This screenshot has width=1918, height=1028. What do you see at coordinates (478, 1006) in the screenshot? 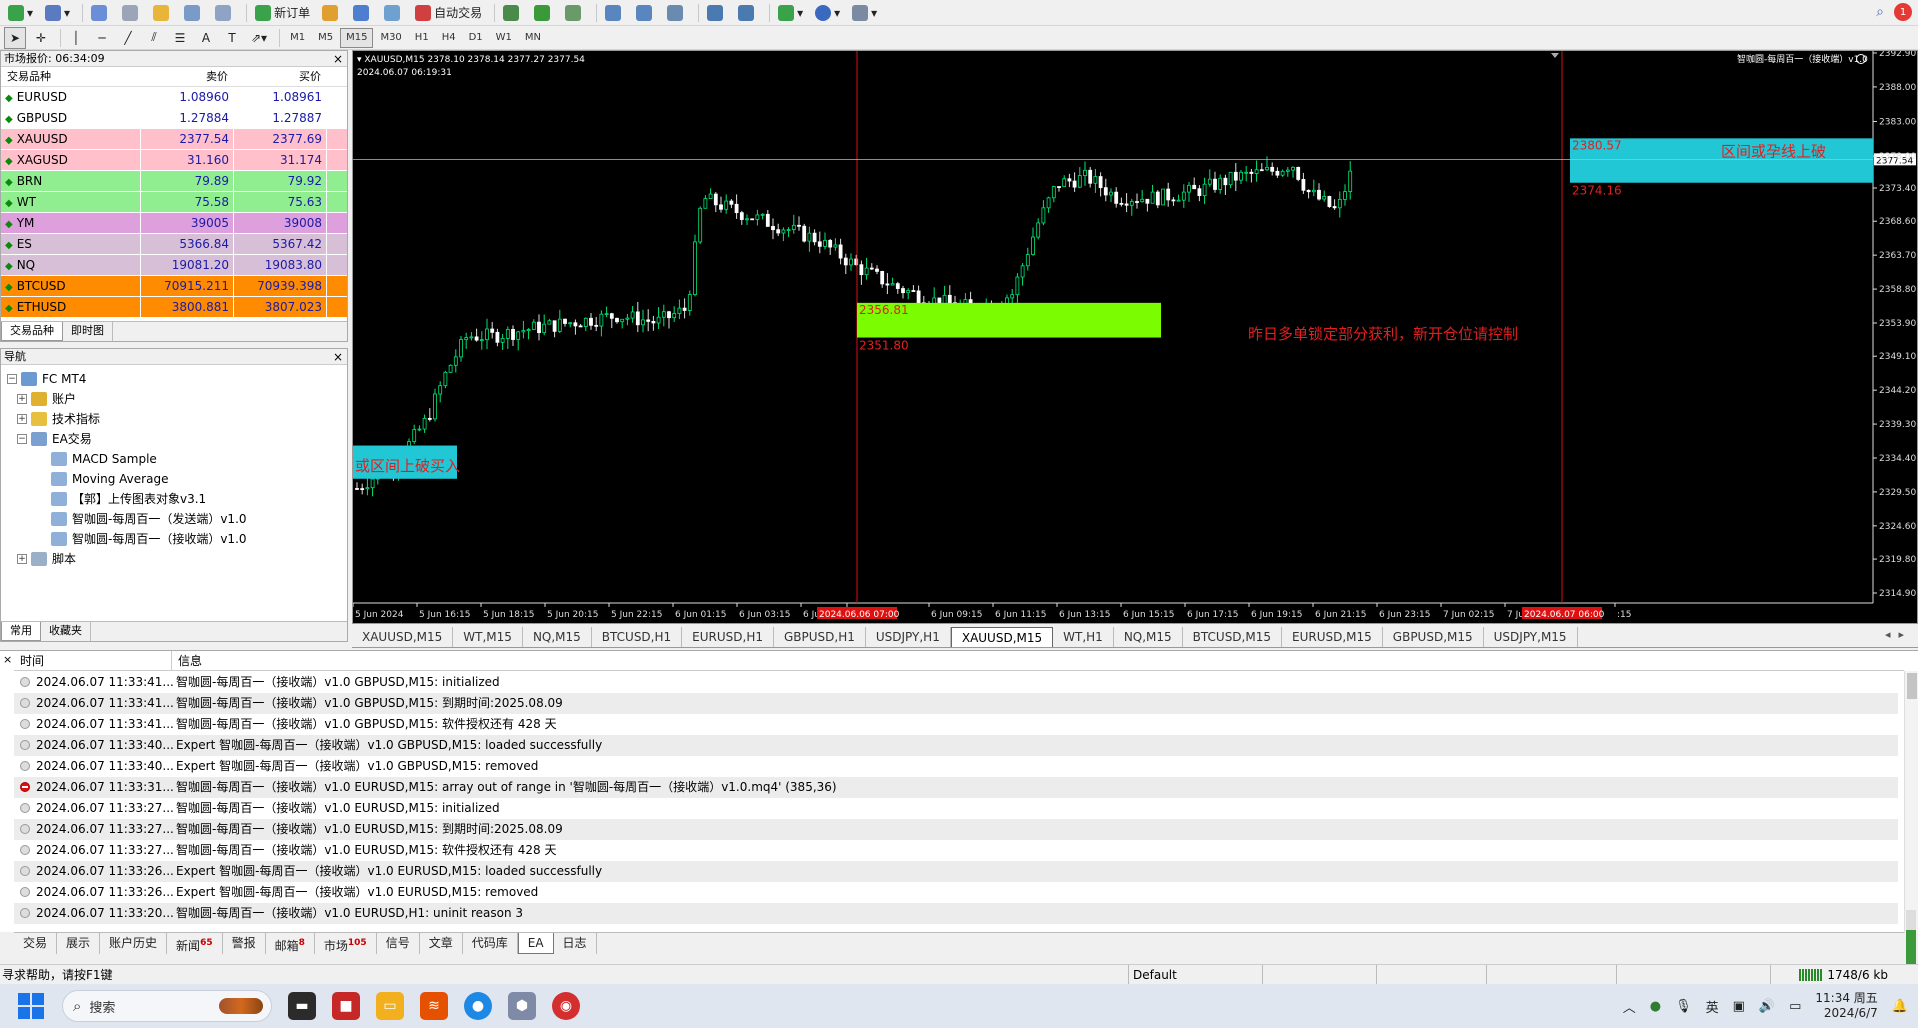
I see `chrome-icon: ●` at bounding box center [478, 1006].